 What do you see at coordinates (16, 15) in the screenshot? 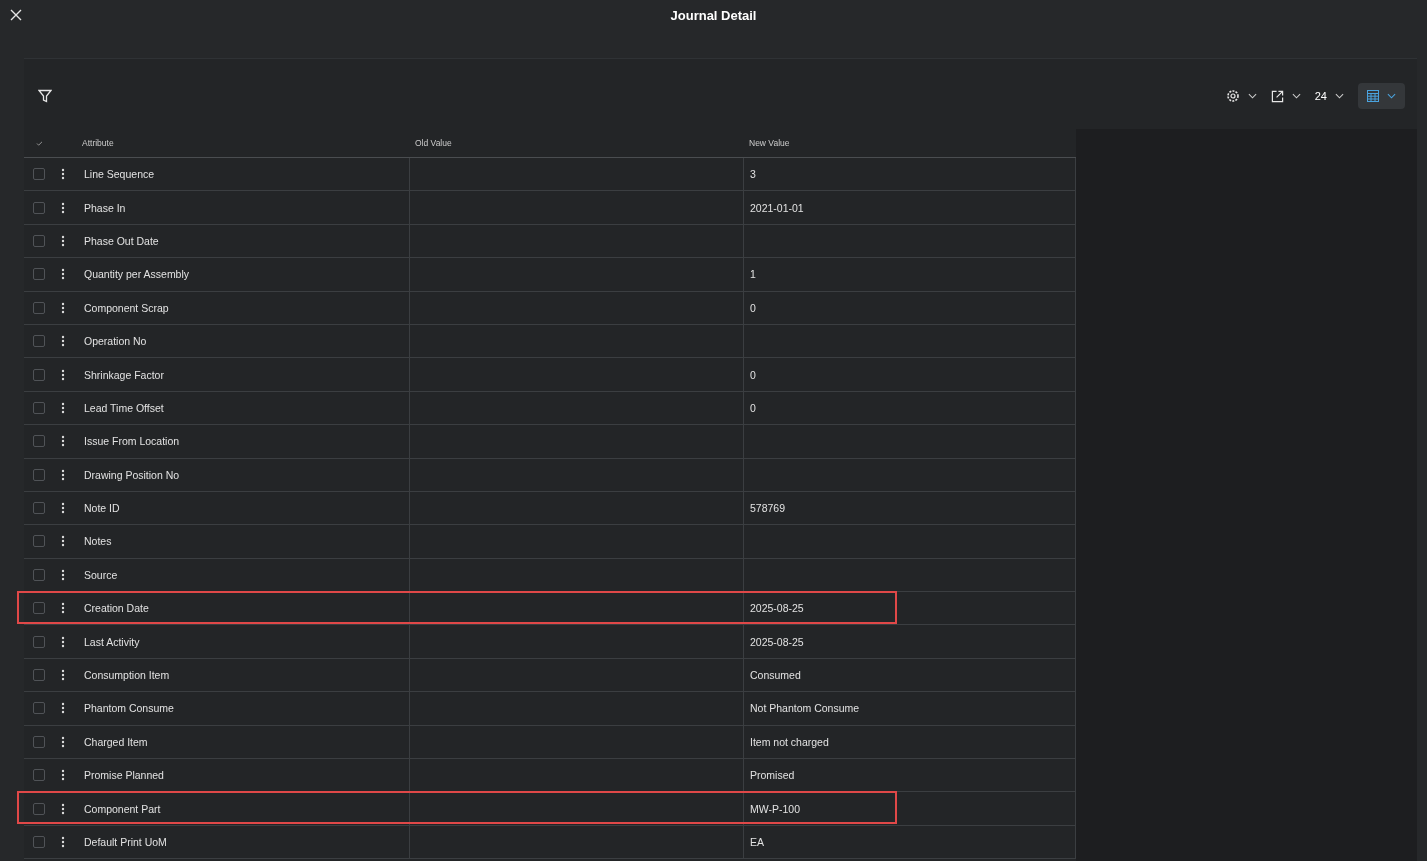
I see `close-icon` at bounding box center [16, 15].